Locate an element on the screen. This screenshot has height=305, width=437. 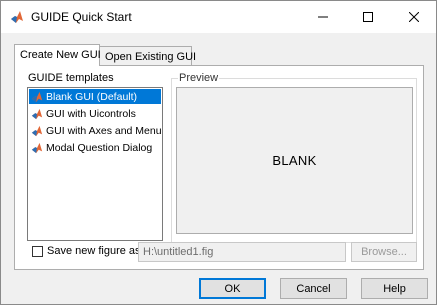
list-item-label: GUI with Axes and Menu is located at coordinates (104, 130).